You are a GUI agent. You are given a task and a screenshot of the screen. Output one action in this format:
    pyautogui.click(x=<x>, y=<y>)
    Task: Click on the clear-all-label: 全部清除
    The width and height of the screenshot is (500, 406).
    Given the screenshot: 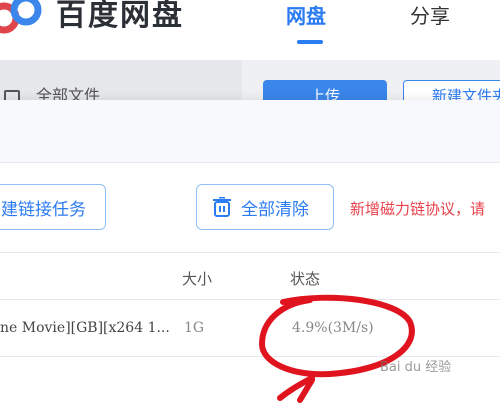 What is the action you would take?
    pyautogui.click(x=275, y=209)
    